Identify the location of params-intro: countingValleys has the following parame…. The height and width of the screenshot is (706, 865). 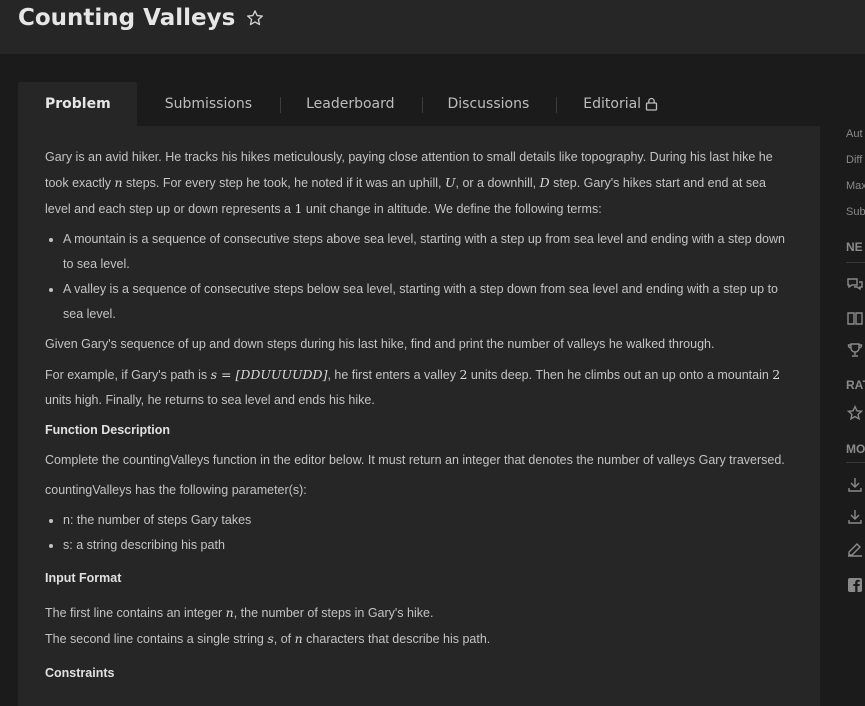
(176, 490).